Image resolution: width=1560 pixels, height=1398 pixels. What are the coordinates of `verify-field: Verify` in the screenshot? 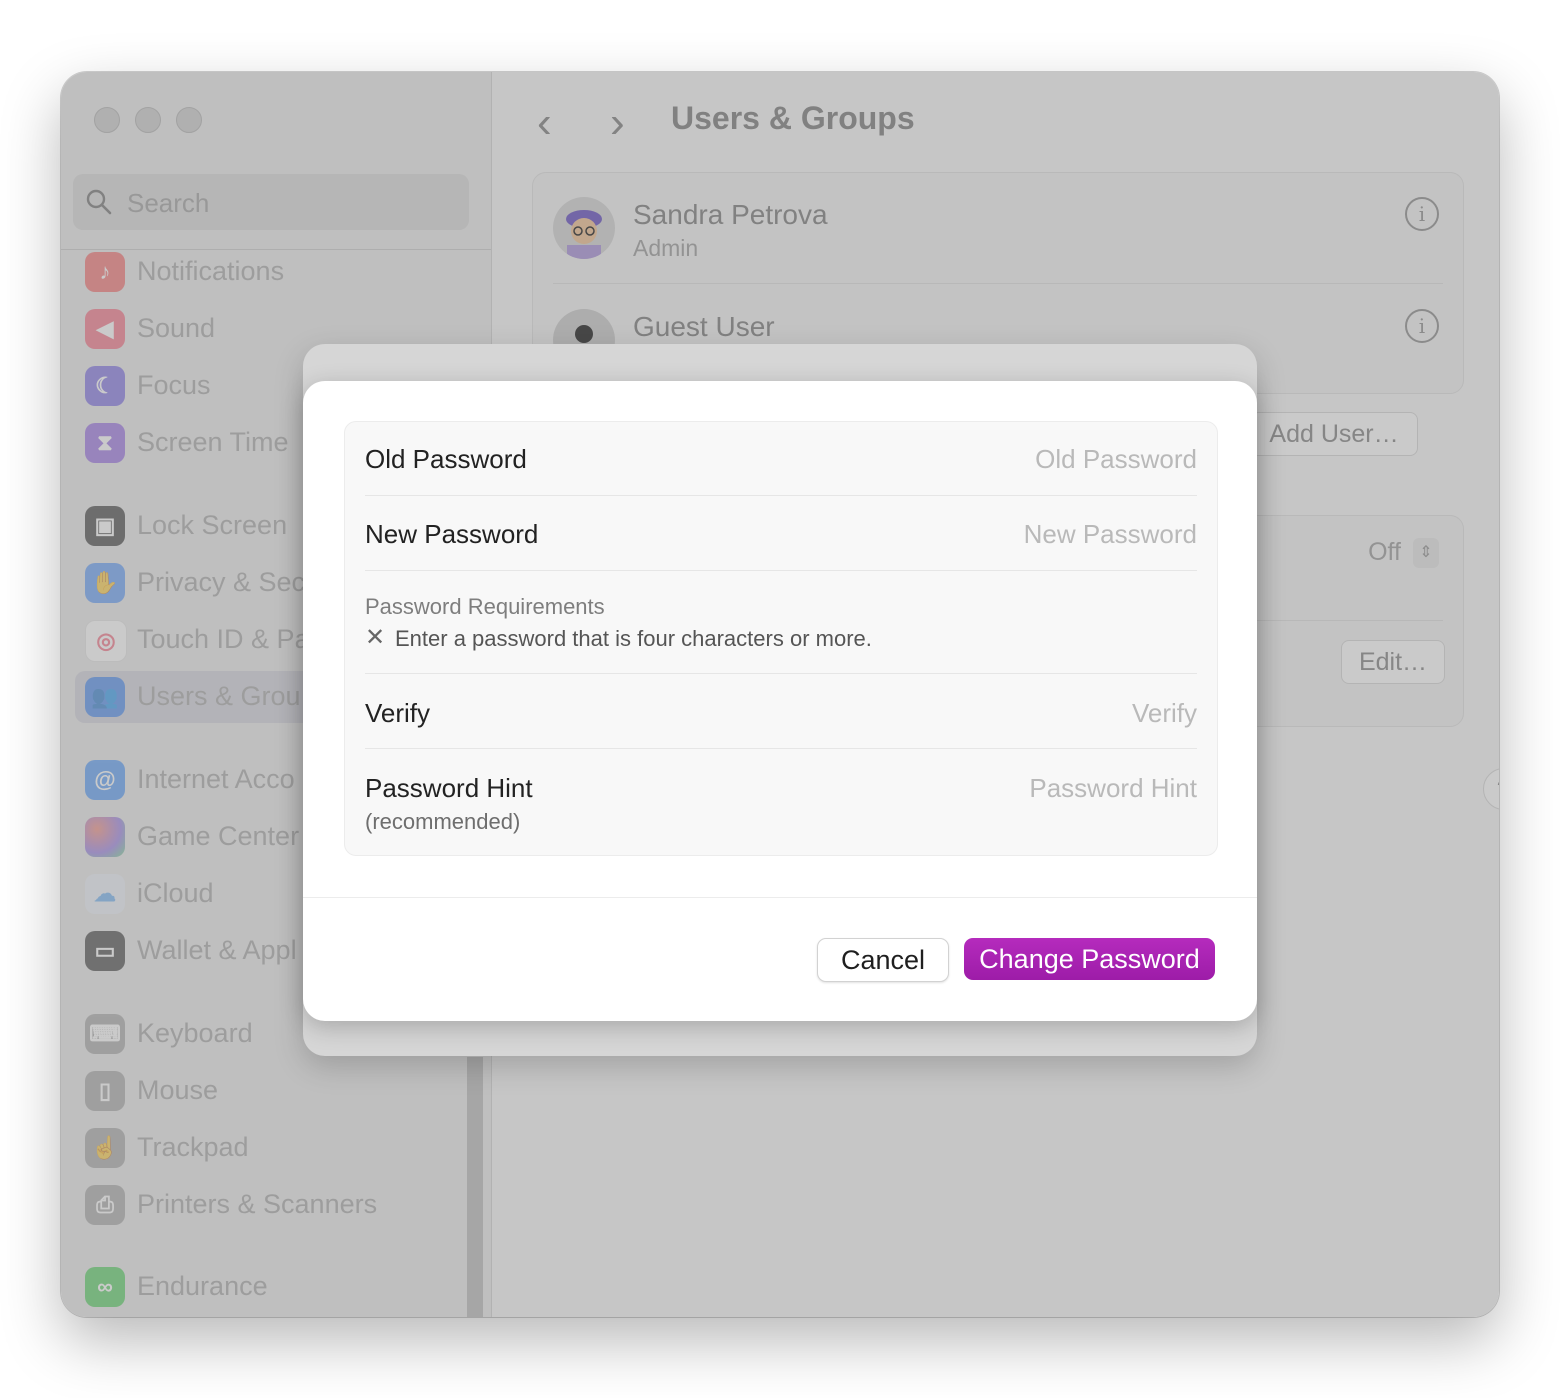 It's located at (1164, 713).